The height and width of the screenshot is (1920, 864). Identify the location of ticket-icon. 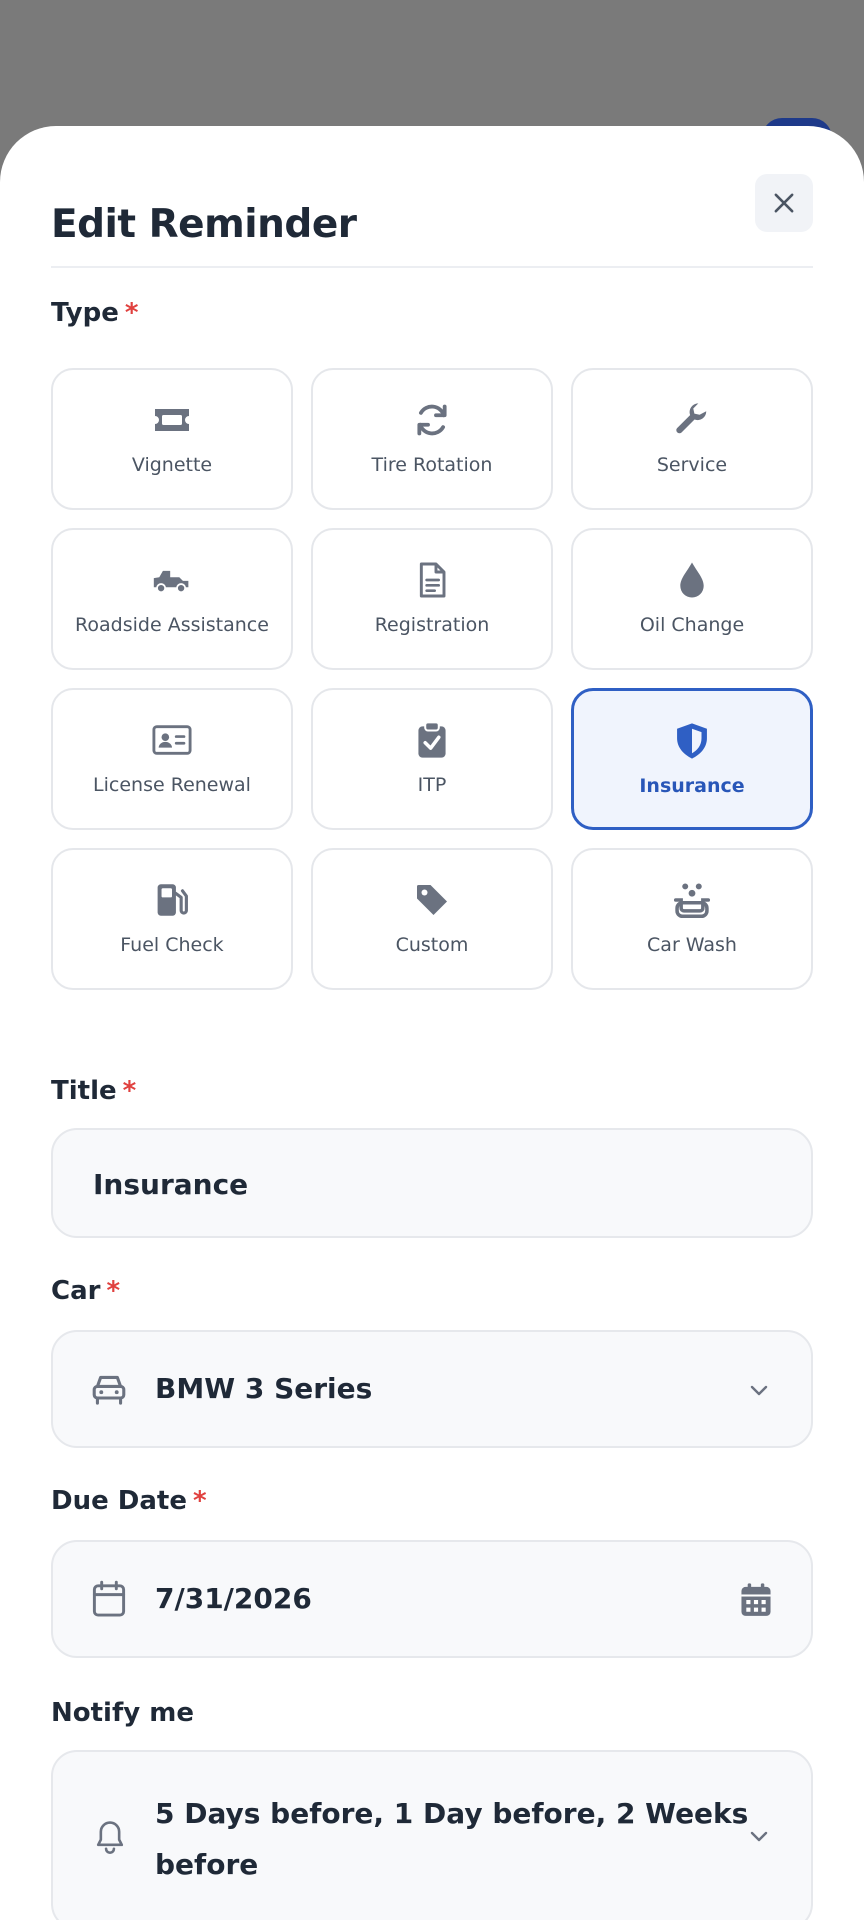
(172, 420).